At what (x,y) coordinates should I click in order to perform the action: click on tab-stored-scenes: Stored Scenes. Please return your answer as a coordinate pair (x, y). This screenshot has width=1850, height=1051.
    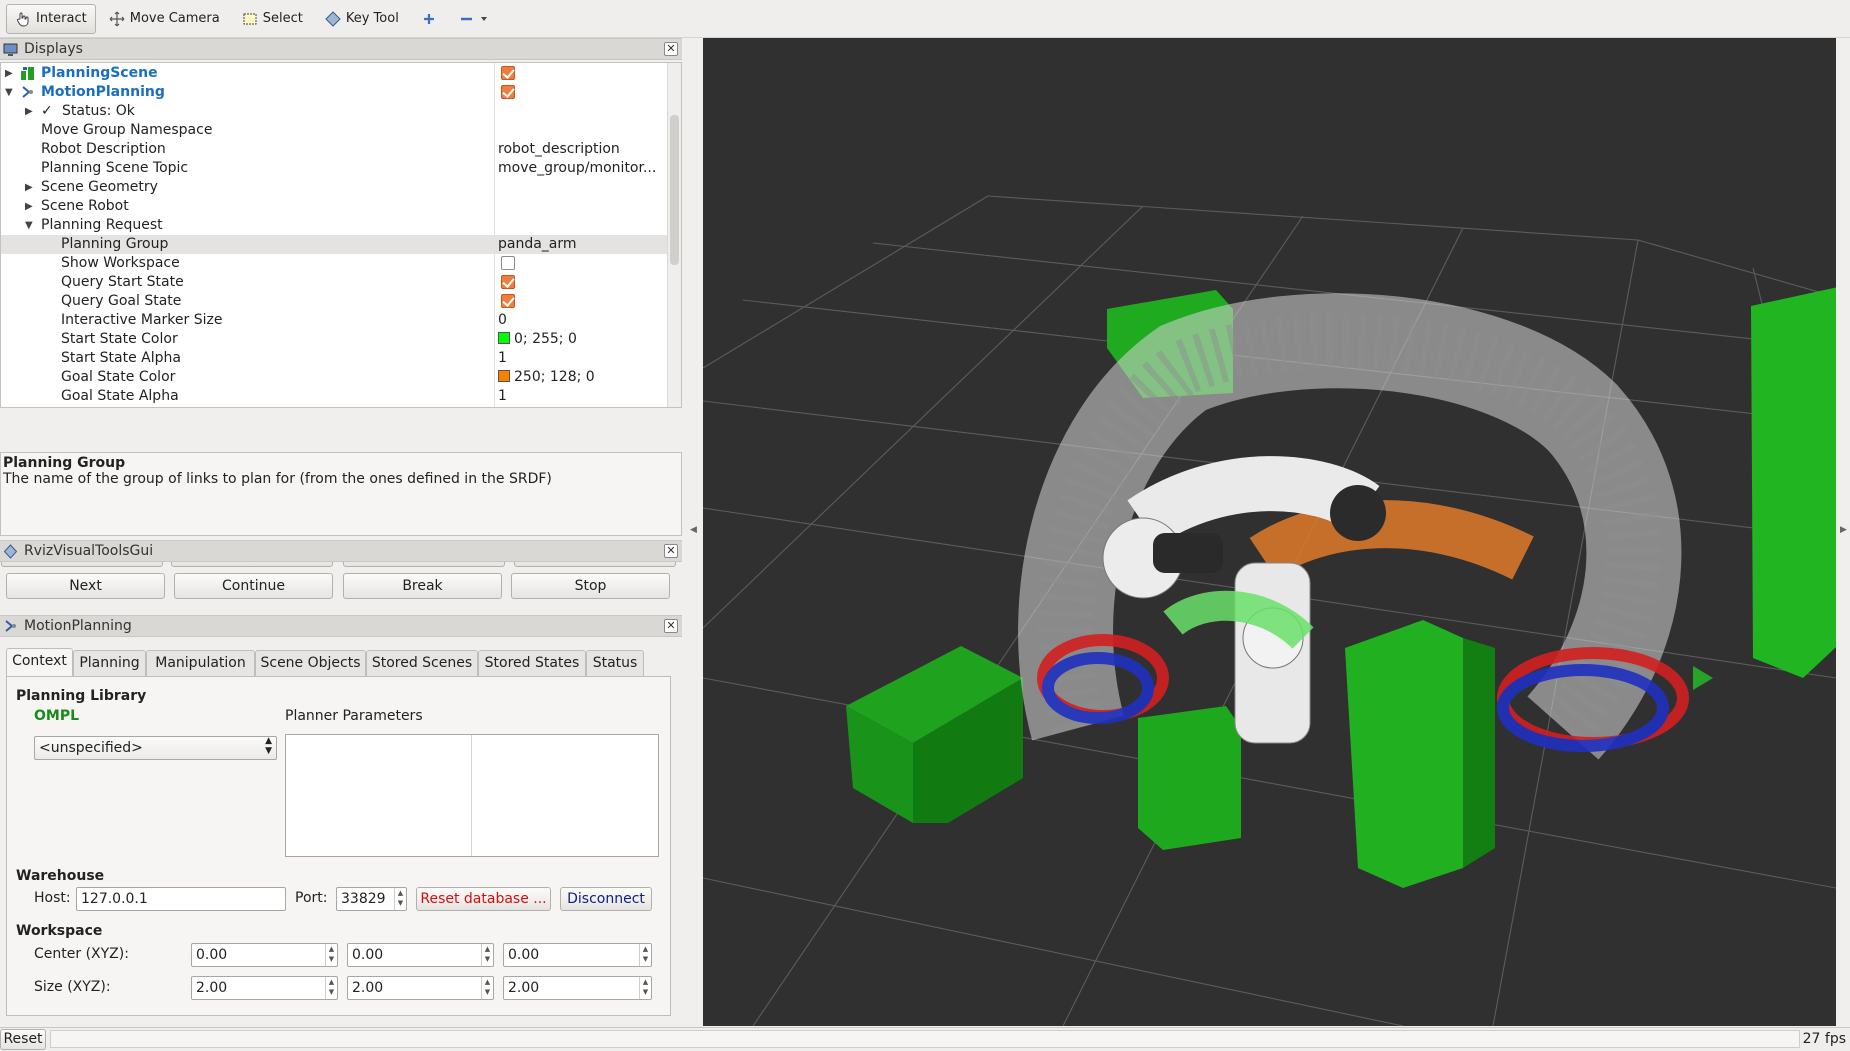
    Looking at the image, I should click on (422, 663).